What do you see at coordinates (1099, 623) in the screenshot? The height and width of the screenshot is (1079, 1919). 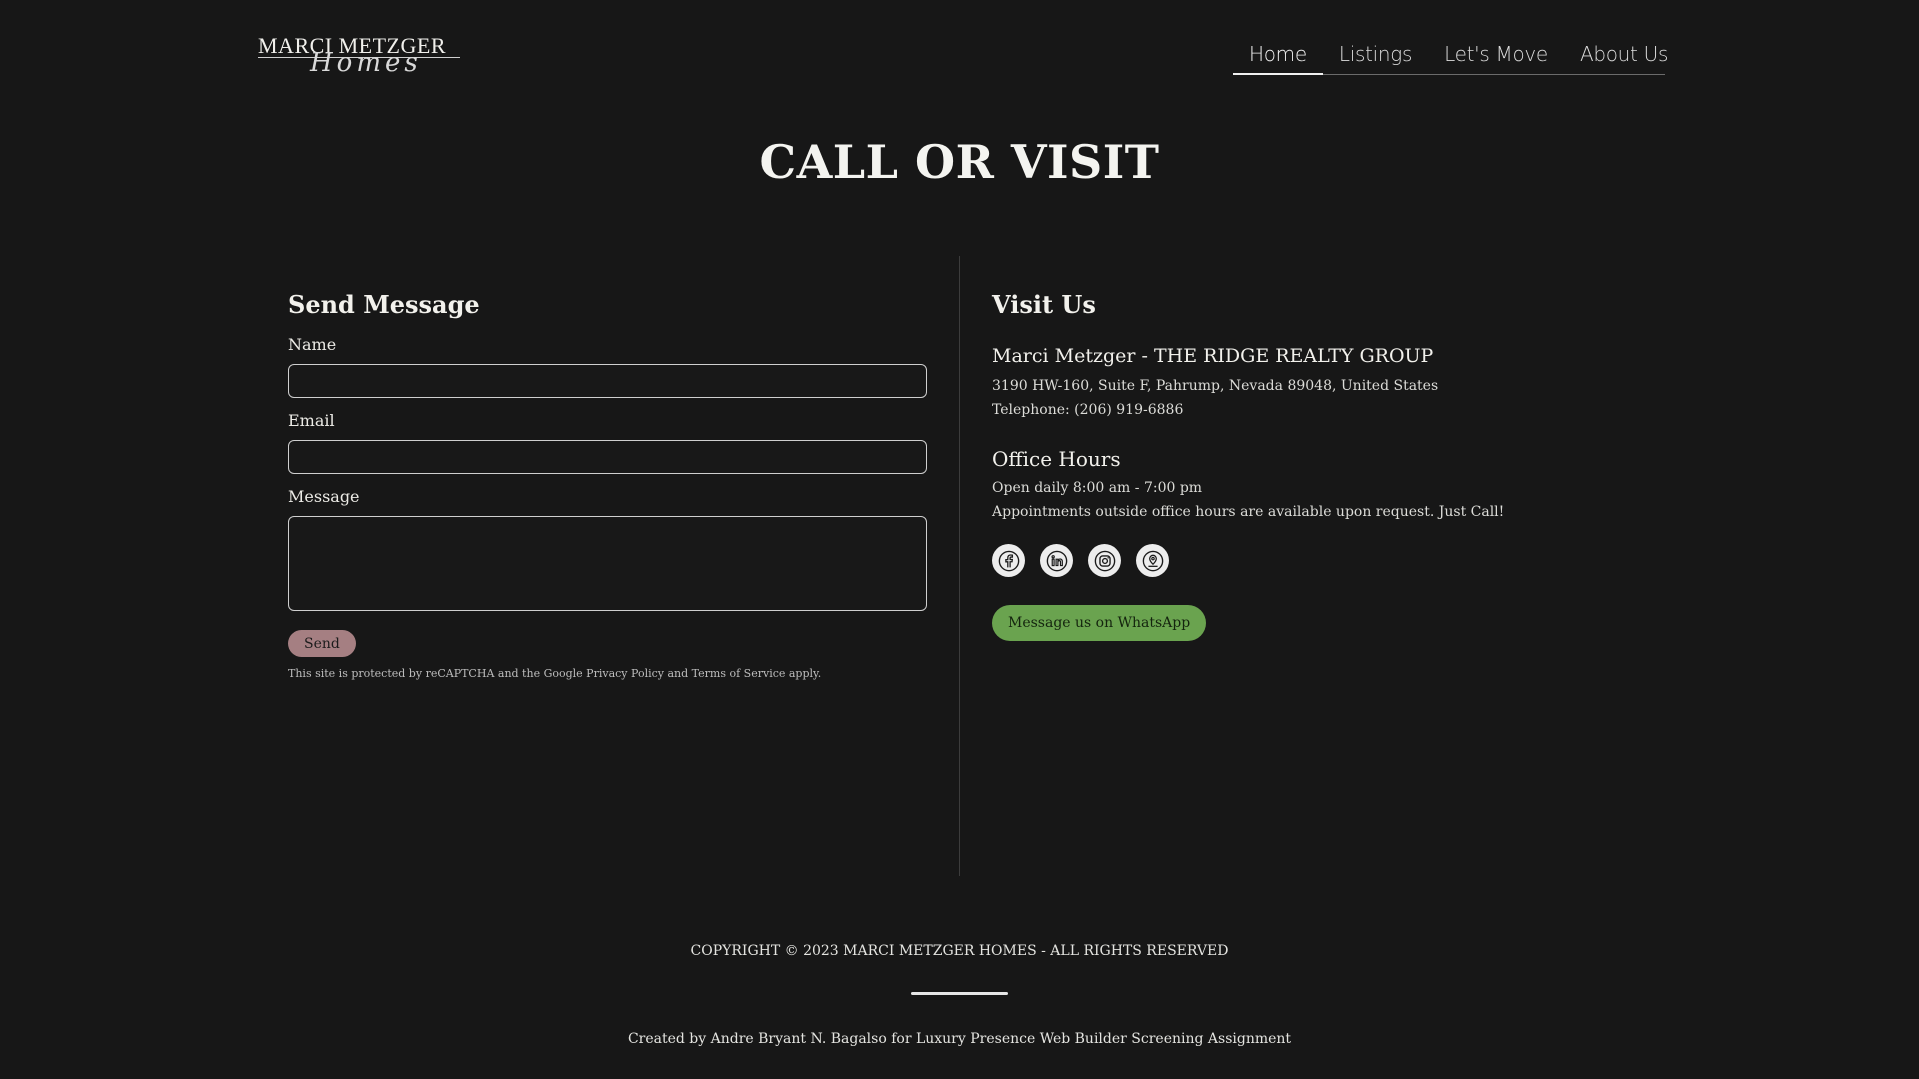 I see `whatsapp-button: Message us on WhatsApp` at bounding box center [1099, 623].